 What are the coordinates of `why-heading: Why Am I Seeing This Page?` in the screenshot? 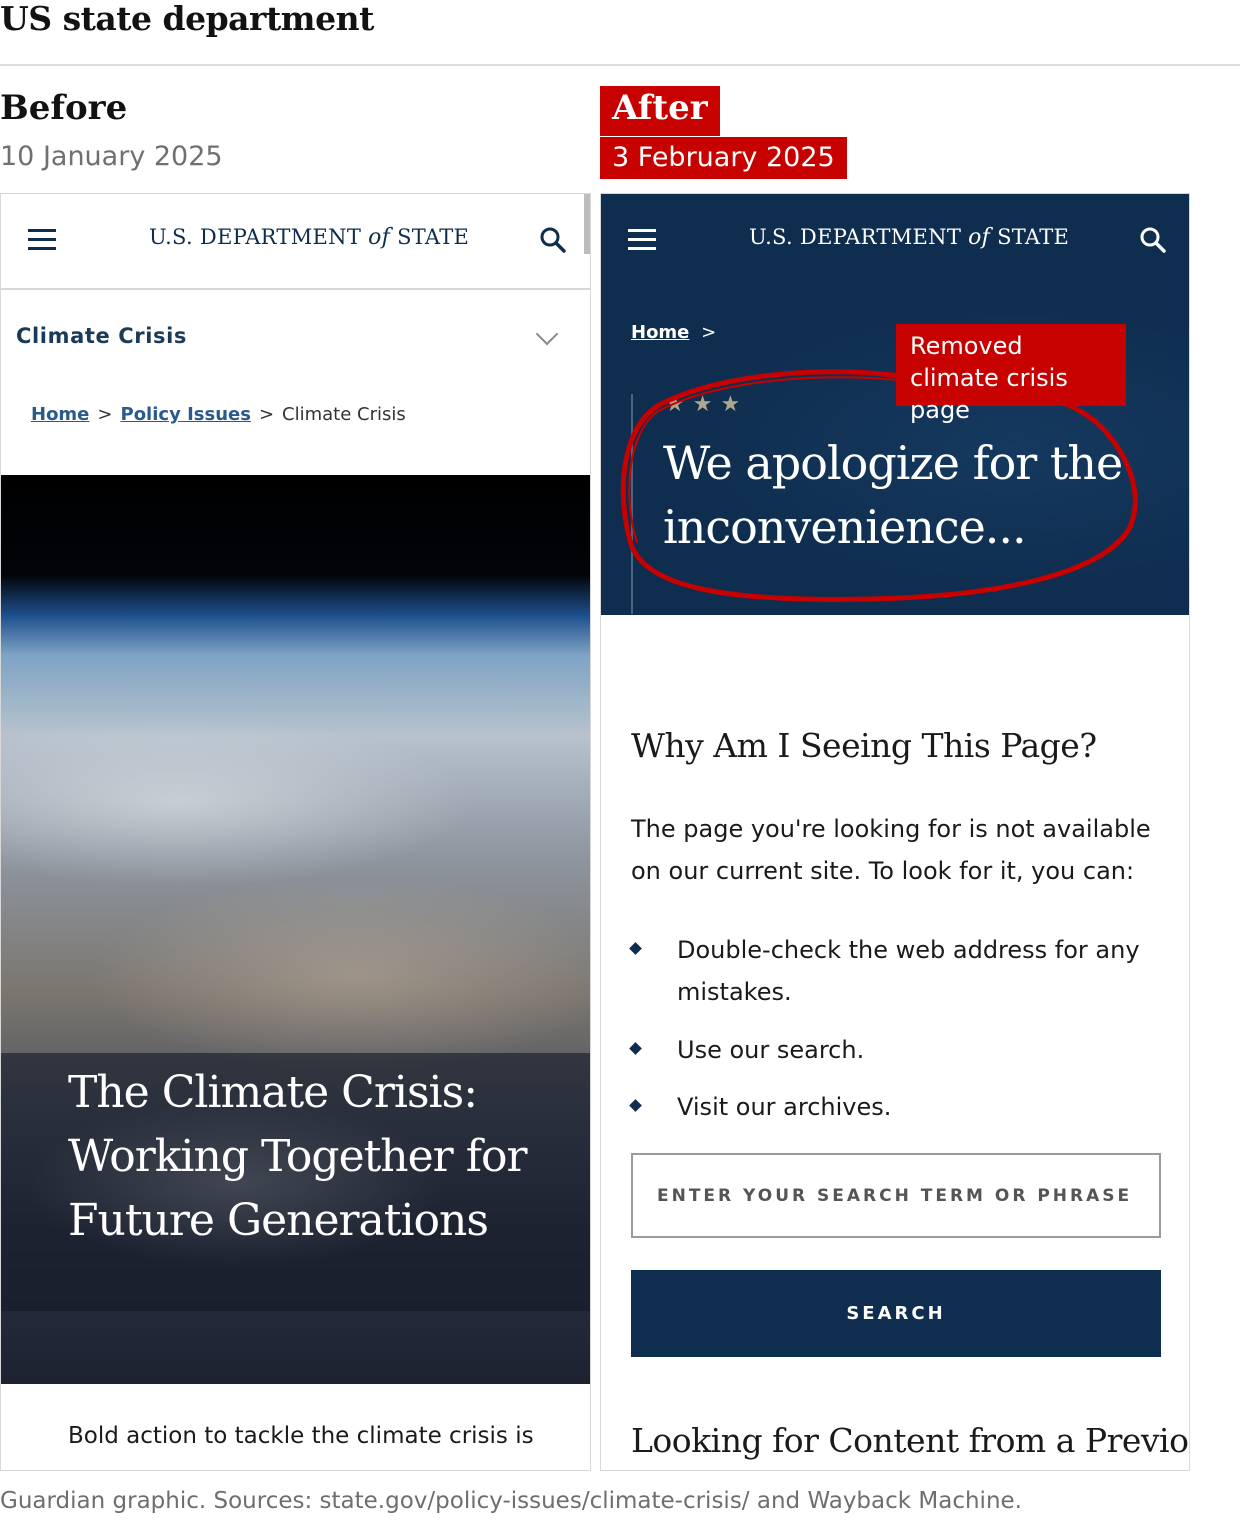 It's located at (864, 745).